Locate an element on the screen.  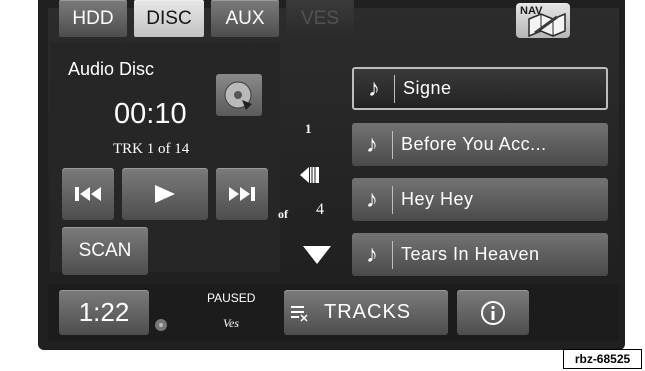
tracks-button: TRACKS is located at coordinates (366, 312).